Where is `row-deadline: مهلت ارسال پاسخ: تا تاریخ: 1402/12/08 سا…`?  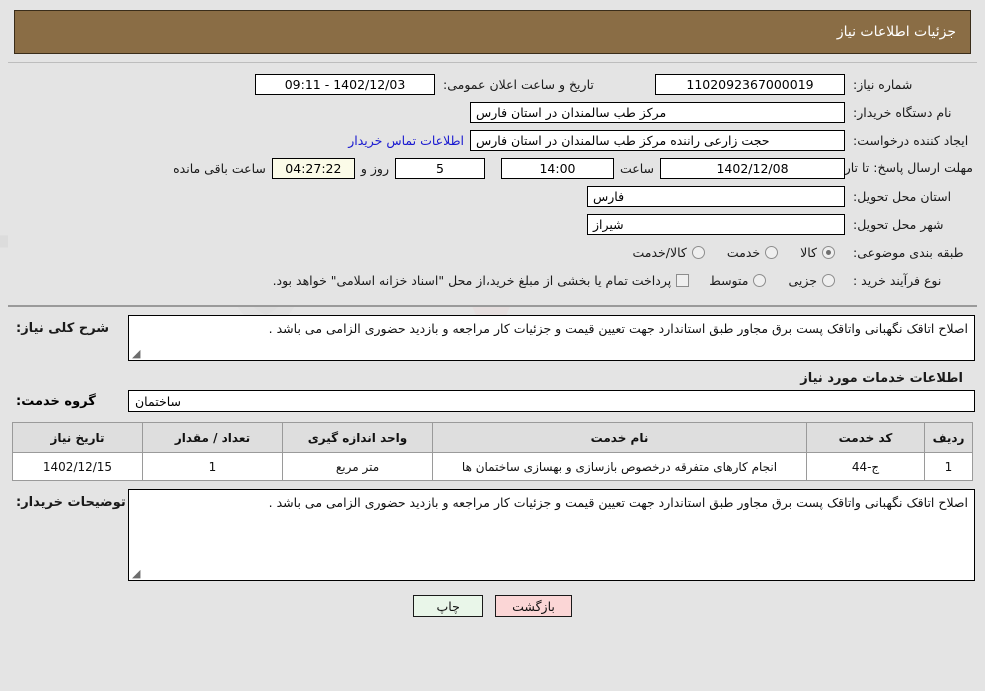 row-deadline: مهلت ارسال پاسخ: تا تاریخ: 1402/12/08 سا… is located at coordinates (492, 168).